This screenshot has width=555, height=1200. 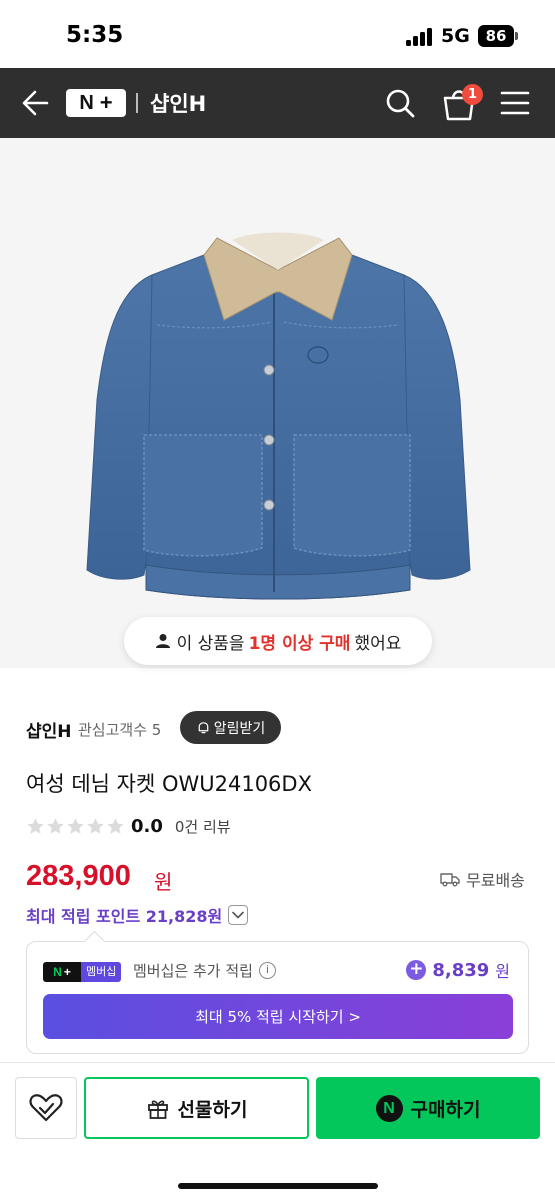 I want to click on wishlist-button, so click(x=46, y=1108).